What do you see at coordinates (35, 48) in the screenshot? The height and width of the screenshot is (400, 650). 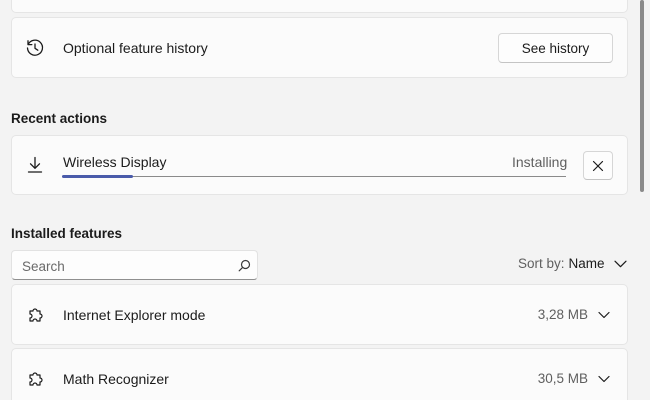 I see `history-icon` at bounding box center [35, 48].